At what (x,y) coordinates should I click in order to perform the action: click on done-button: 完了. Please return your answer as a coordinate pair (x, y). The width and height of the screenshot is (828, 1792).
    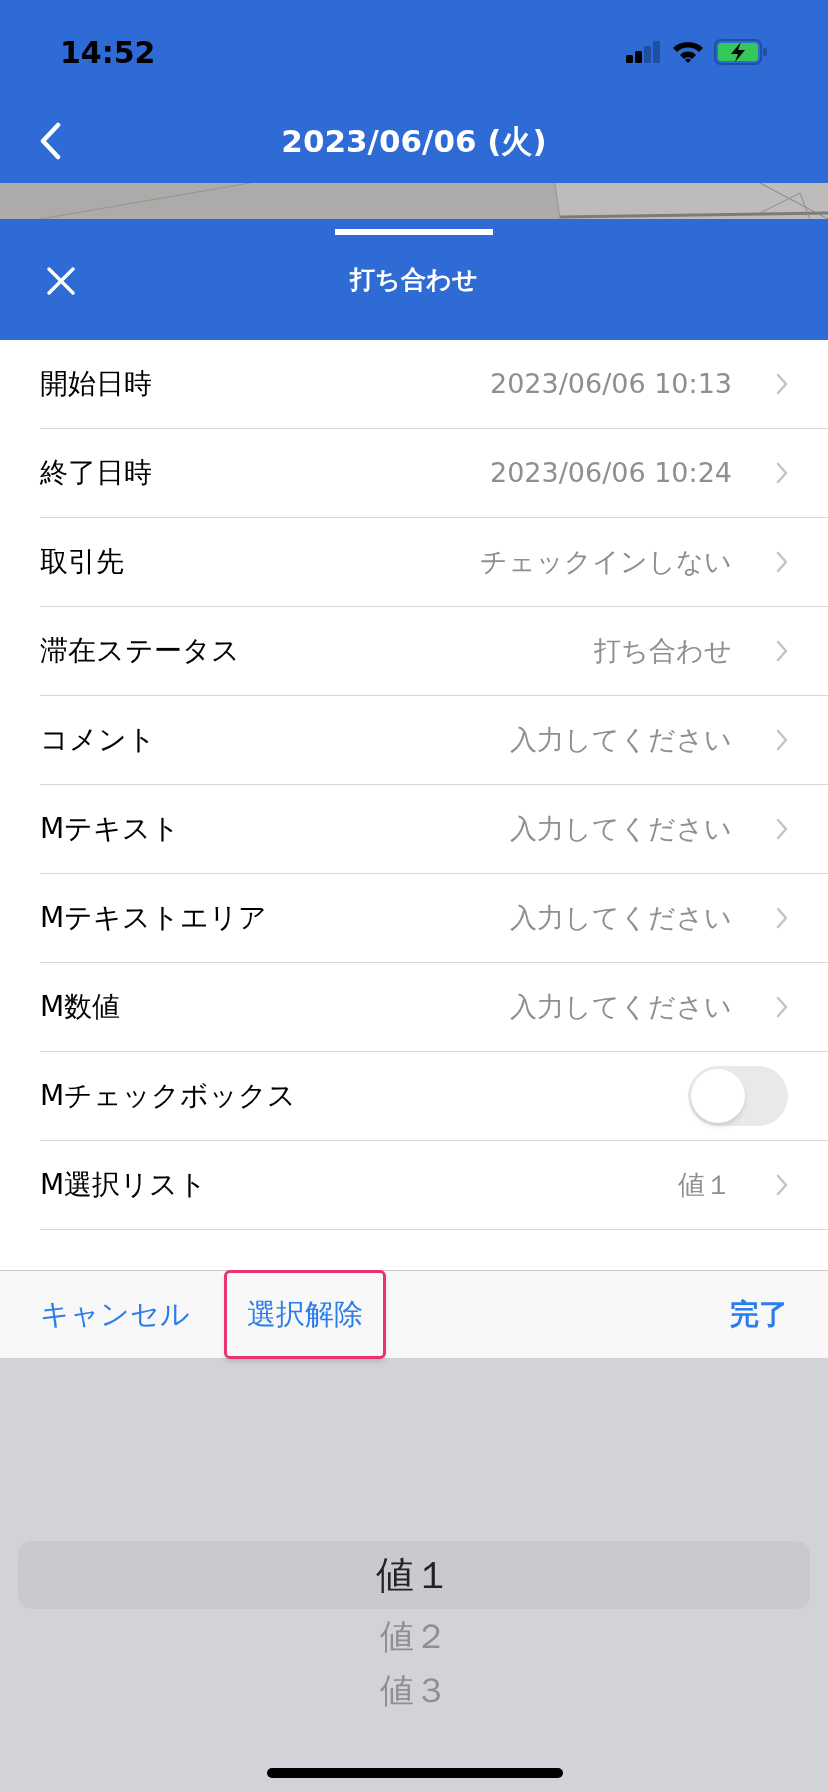
    Looking at the image, I should click on (759, 1314).